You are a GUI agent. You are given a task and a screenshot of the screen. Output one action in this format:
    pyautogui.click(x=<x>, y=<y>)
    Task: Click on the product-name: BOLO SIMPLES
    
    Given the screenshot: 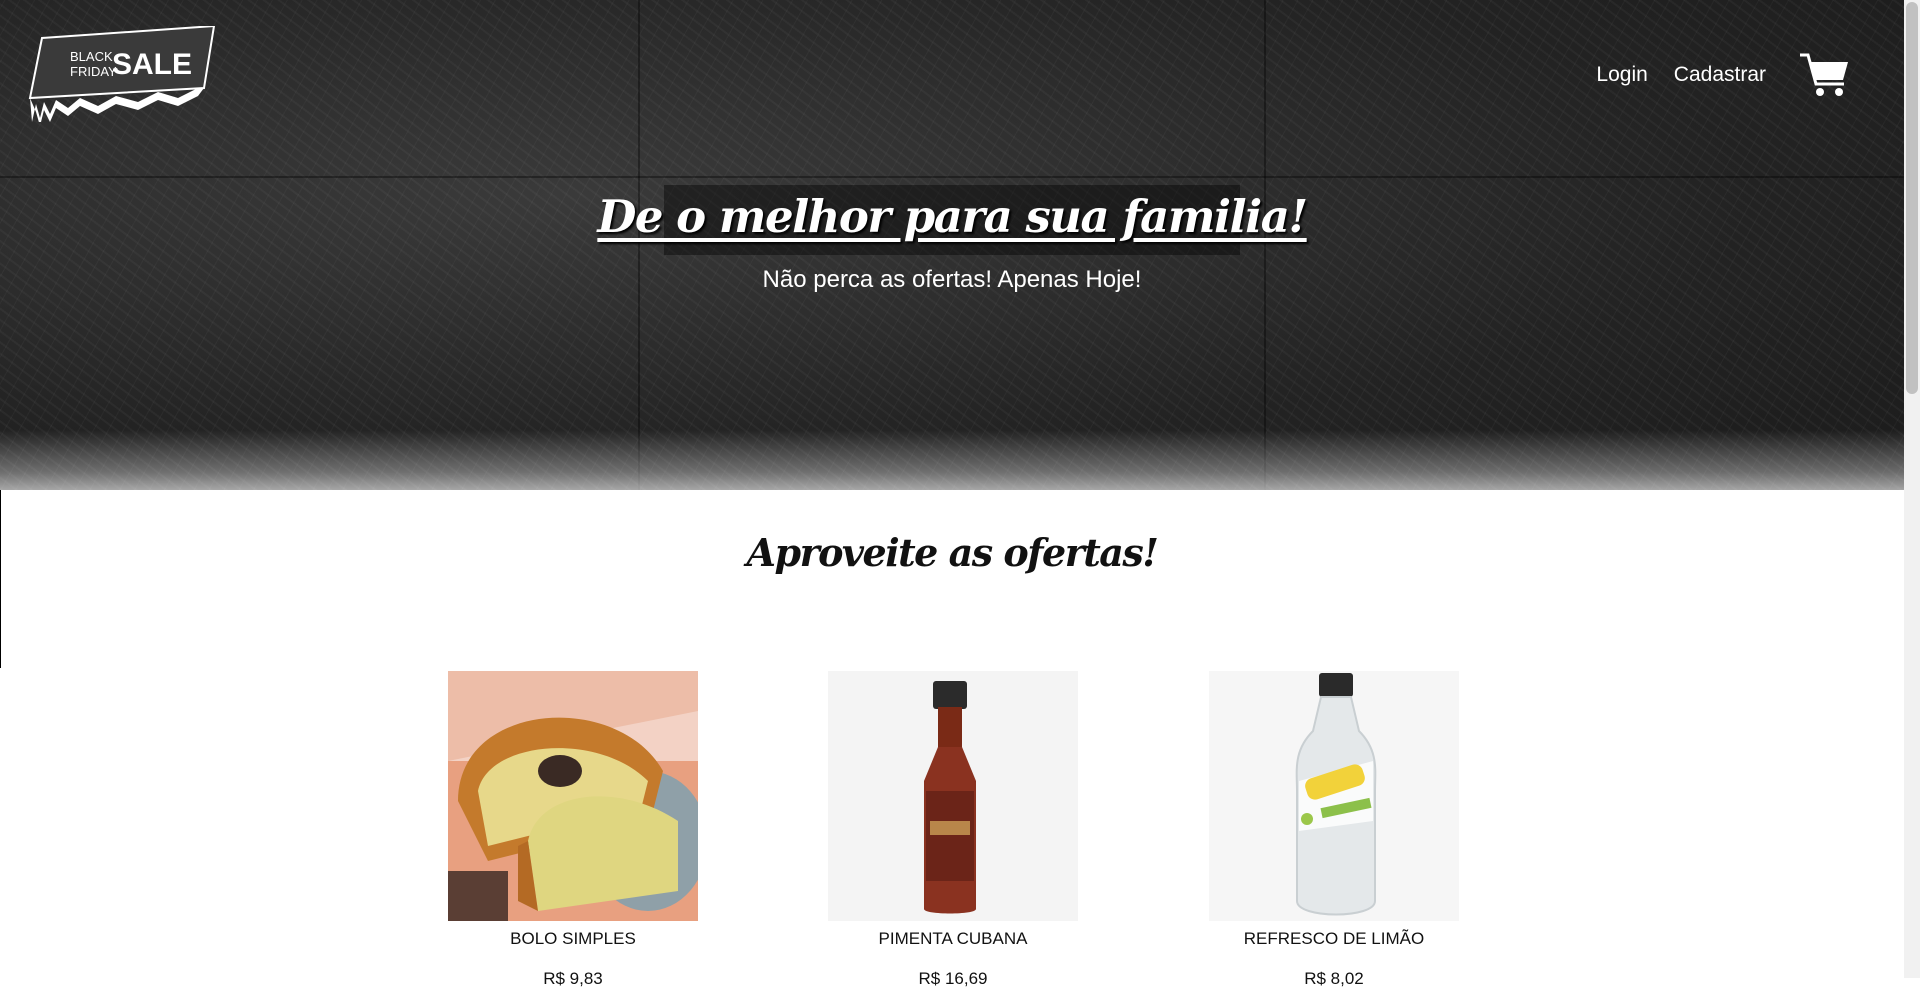 What is the action you would take?
    pyautogui.click(x=573, y=939)
    